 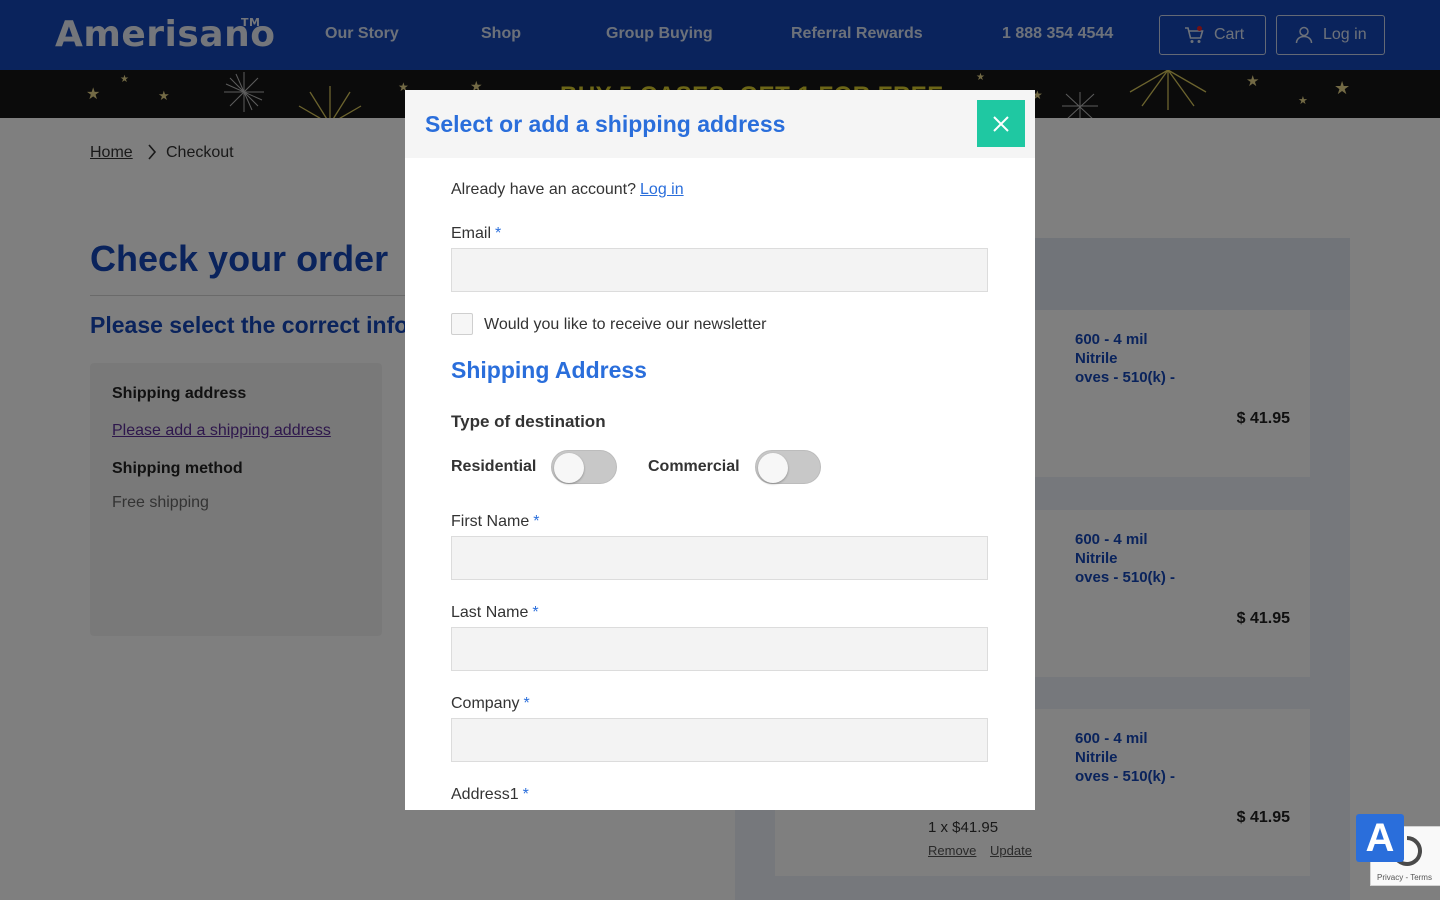 I want to click on email-label-text: Email, so click(x=471, y=233).